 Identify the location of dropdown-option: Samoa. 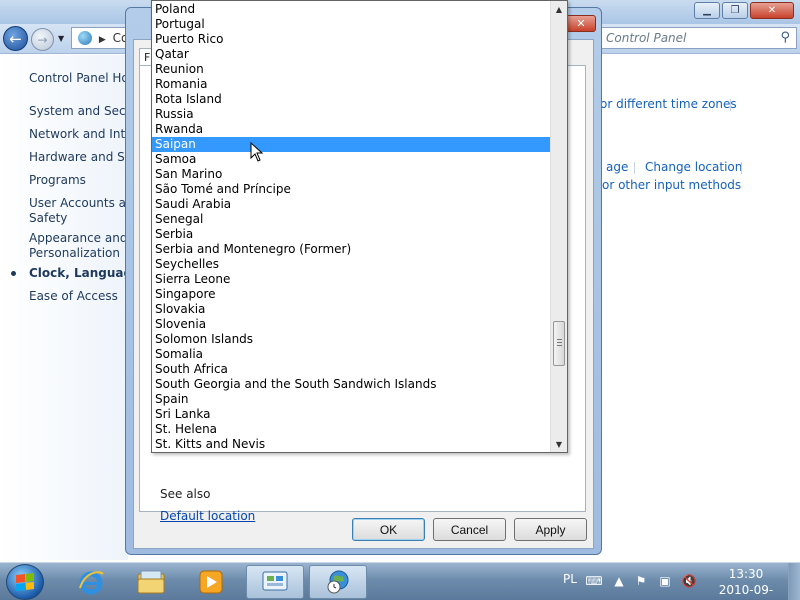
(351, 159).